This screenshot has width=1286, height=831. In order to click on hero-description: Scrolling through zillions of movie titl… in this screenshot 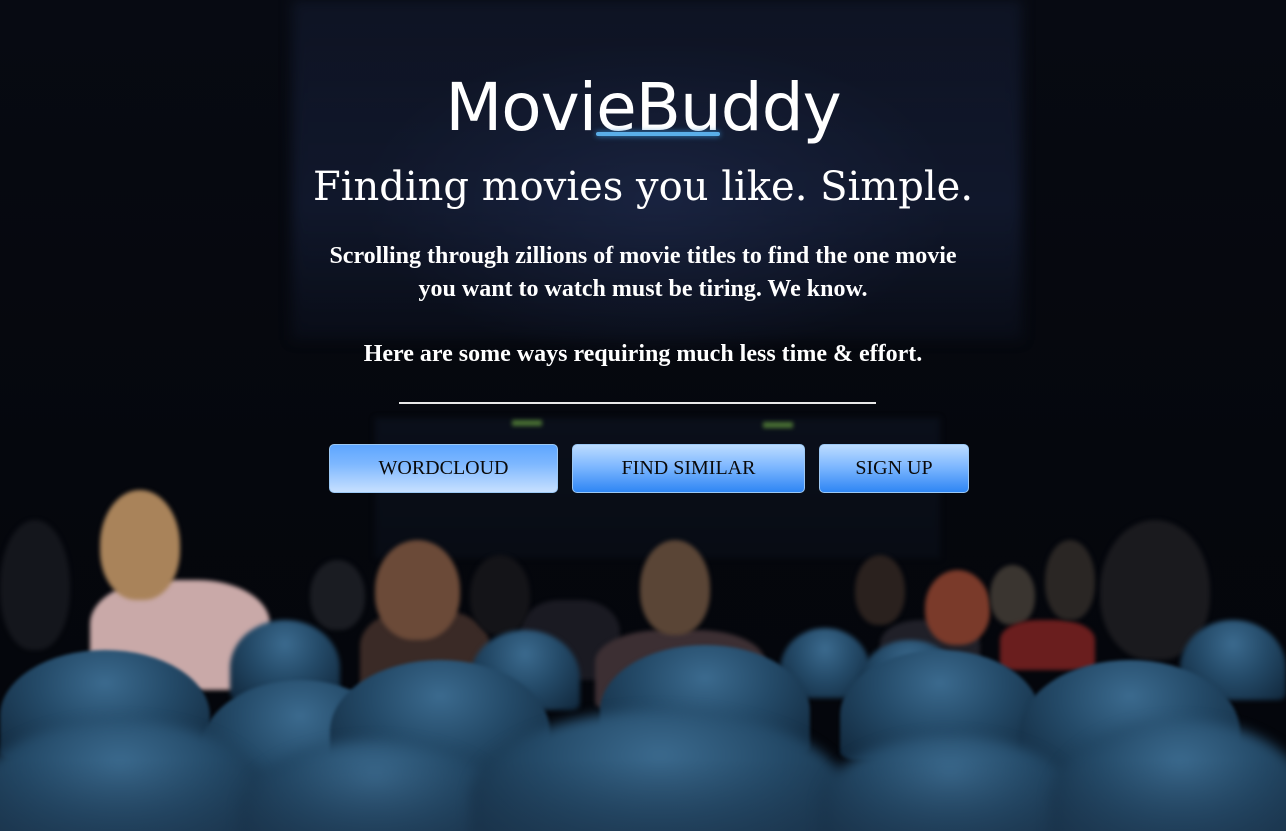, I will do `click(643, 272)`.